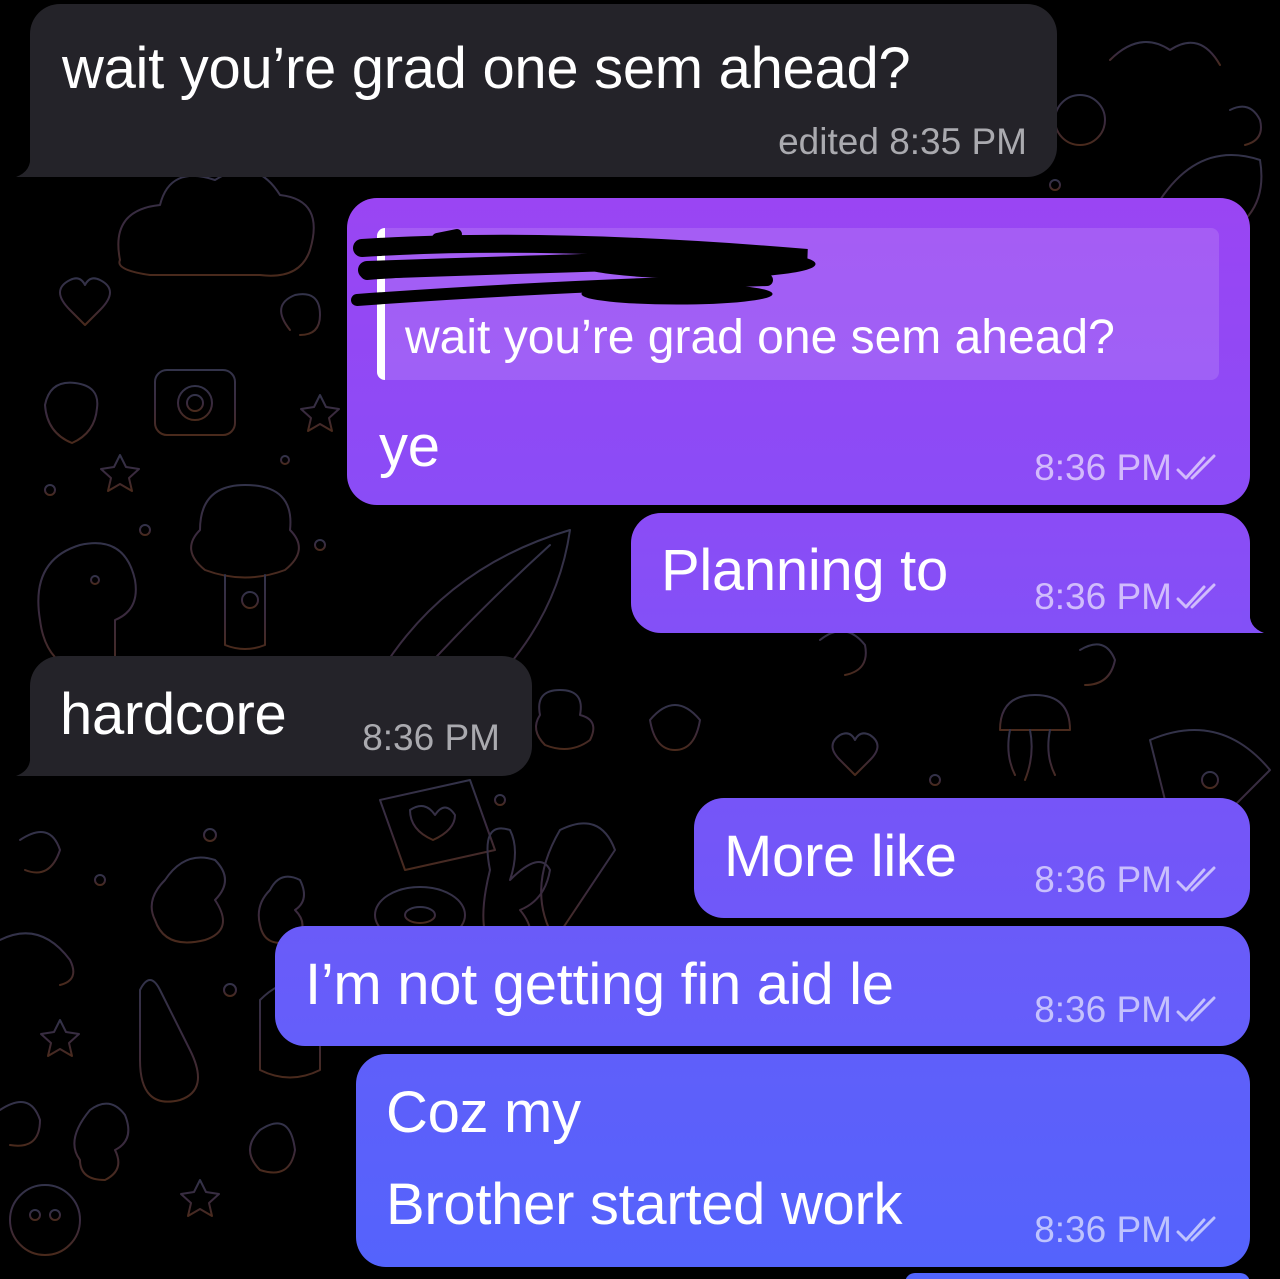 This screenshot has width=1280, height=1279. Describe the element at coordinates (644, 1204) in the screenshot. I see `message-line-2: Brother started work` at that location.